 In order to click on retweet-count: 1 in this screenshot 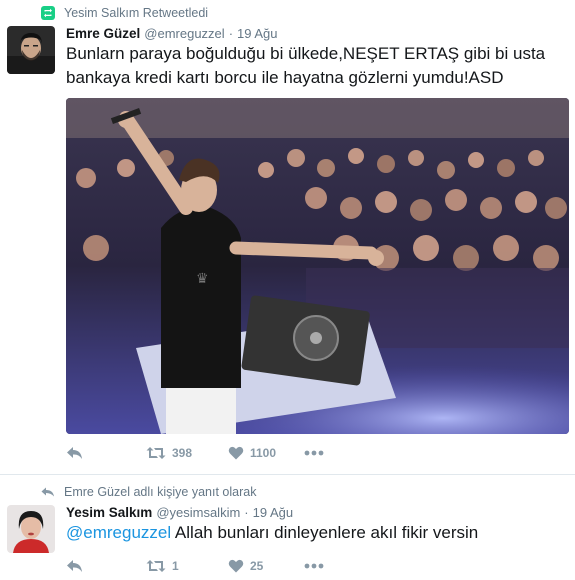, I will do `click(175, 566)`.